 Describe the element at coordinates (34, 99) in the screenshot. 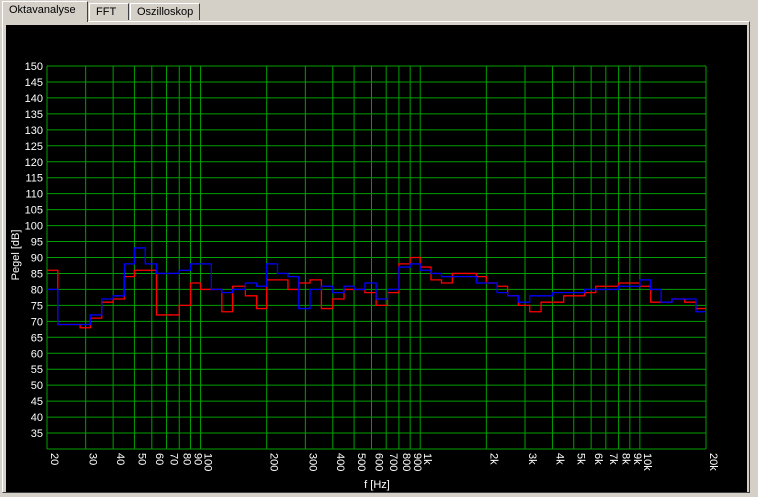

I see `y-tick-label: 140` at that location.